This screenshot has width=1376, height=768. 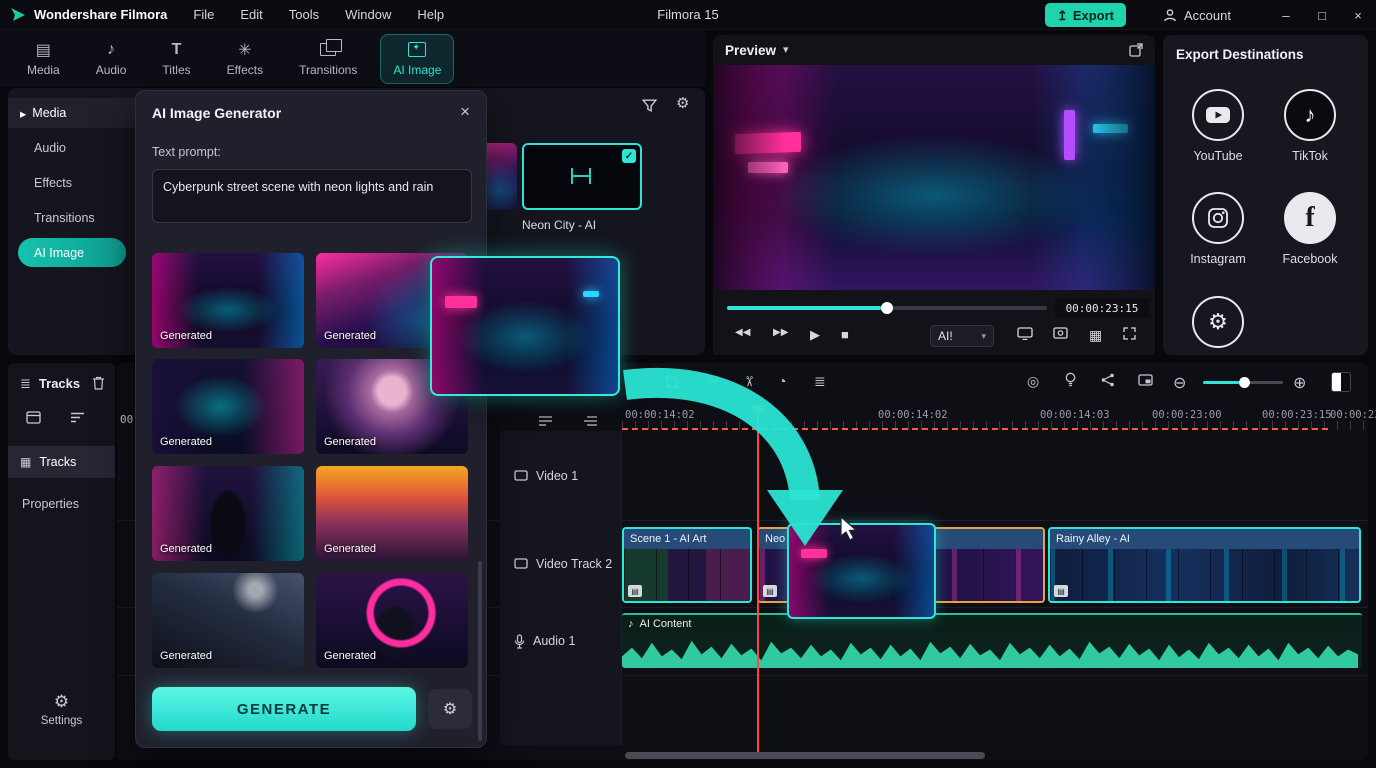 I want to click on clip-rainy-alley: Rainy Alley - AI ▤, so click(x=1204, y=565).